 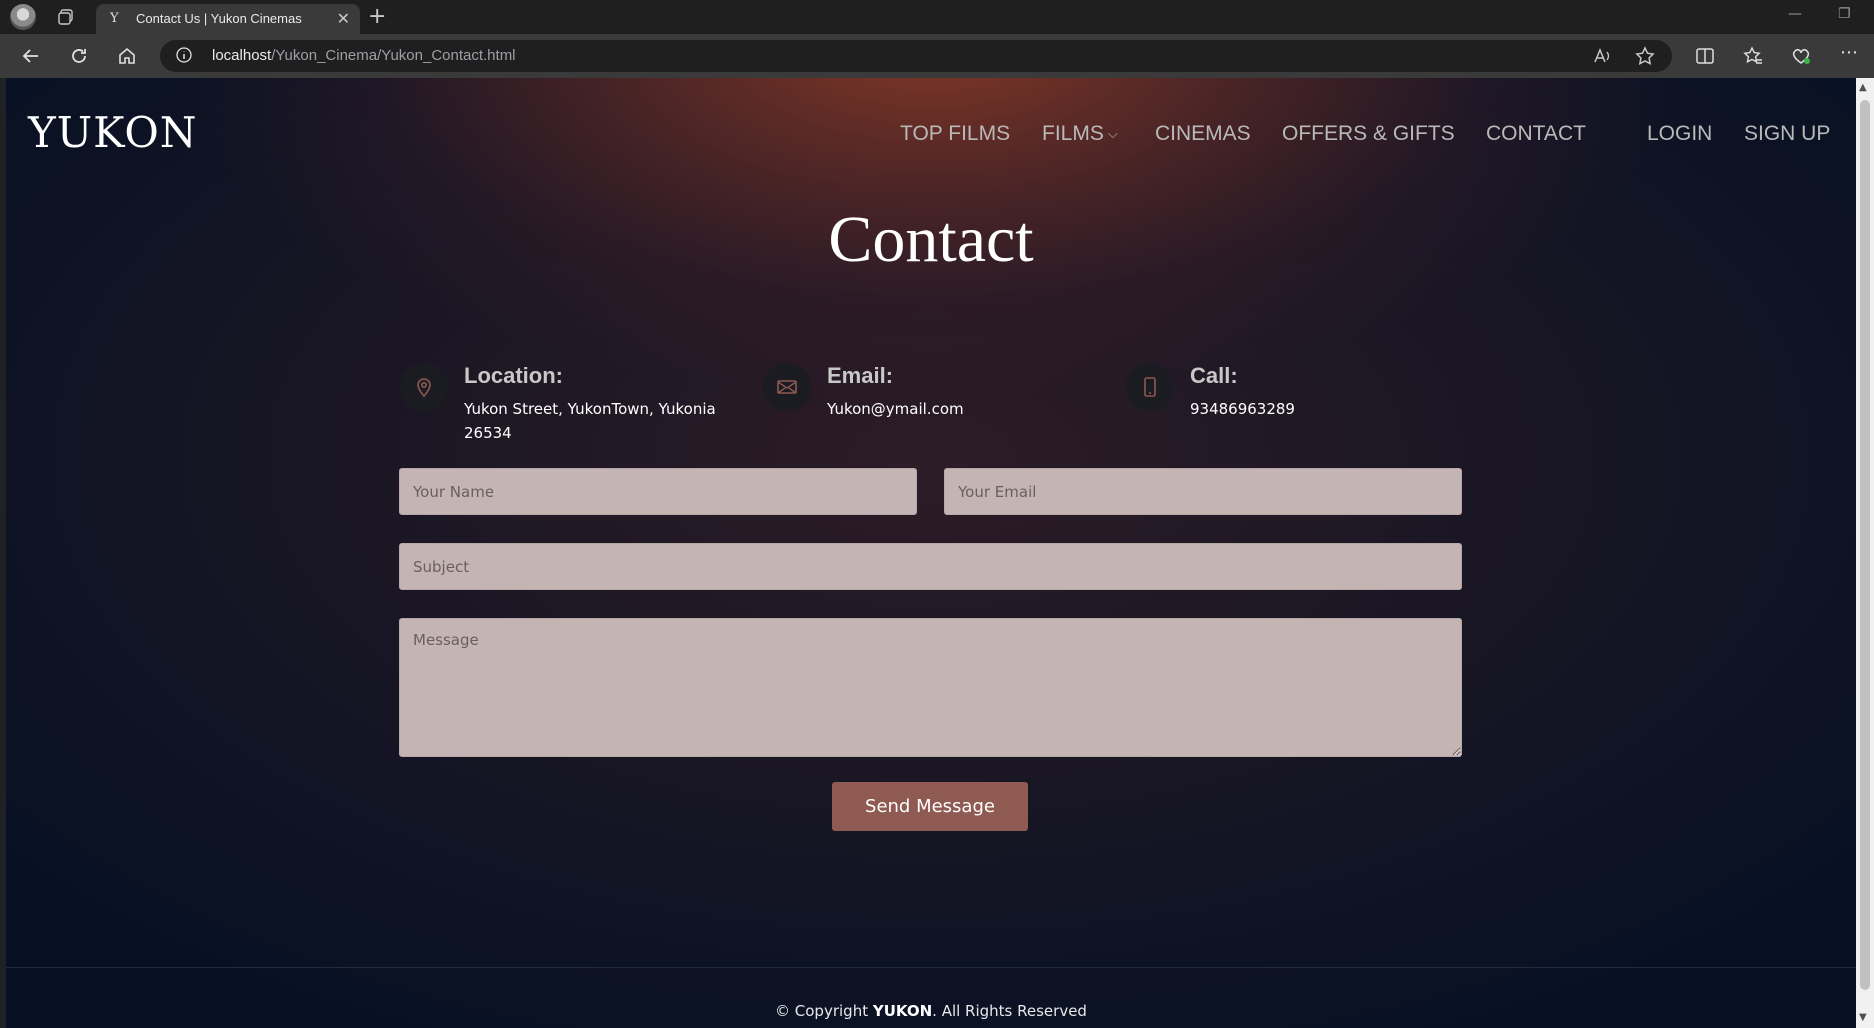 What do you see at coordinates (1112, 133) in the screenshot?
I see `chevron-down-icon: ⌵` at bounding box center [1112, 133].